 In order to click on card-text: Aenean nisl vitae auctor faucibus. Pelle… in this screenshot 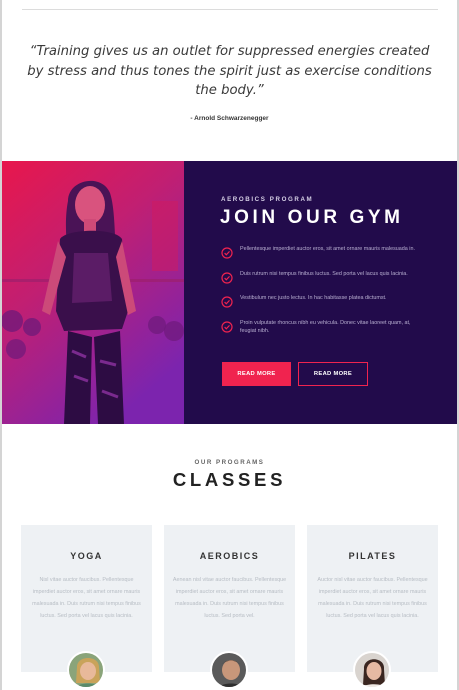, I will do `click(229, 598)`.